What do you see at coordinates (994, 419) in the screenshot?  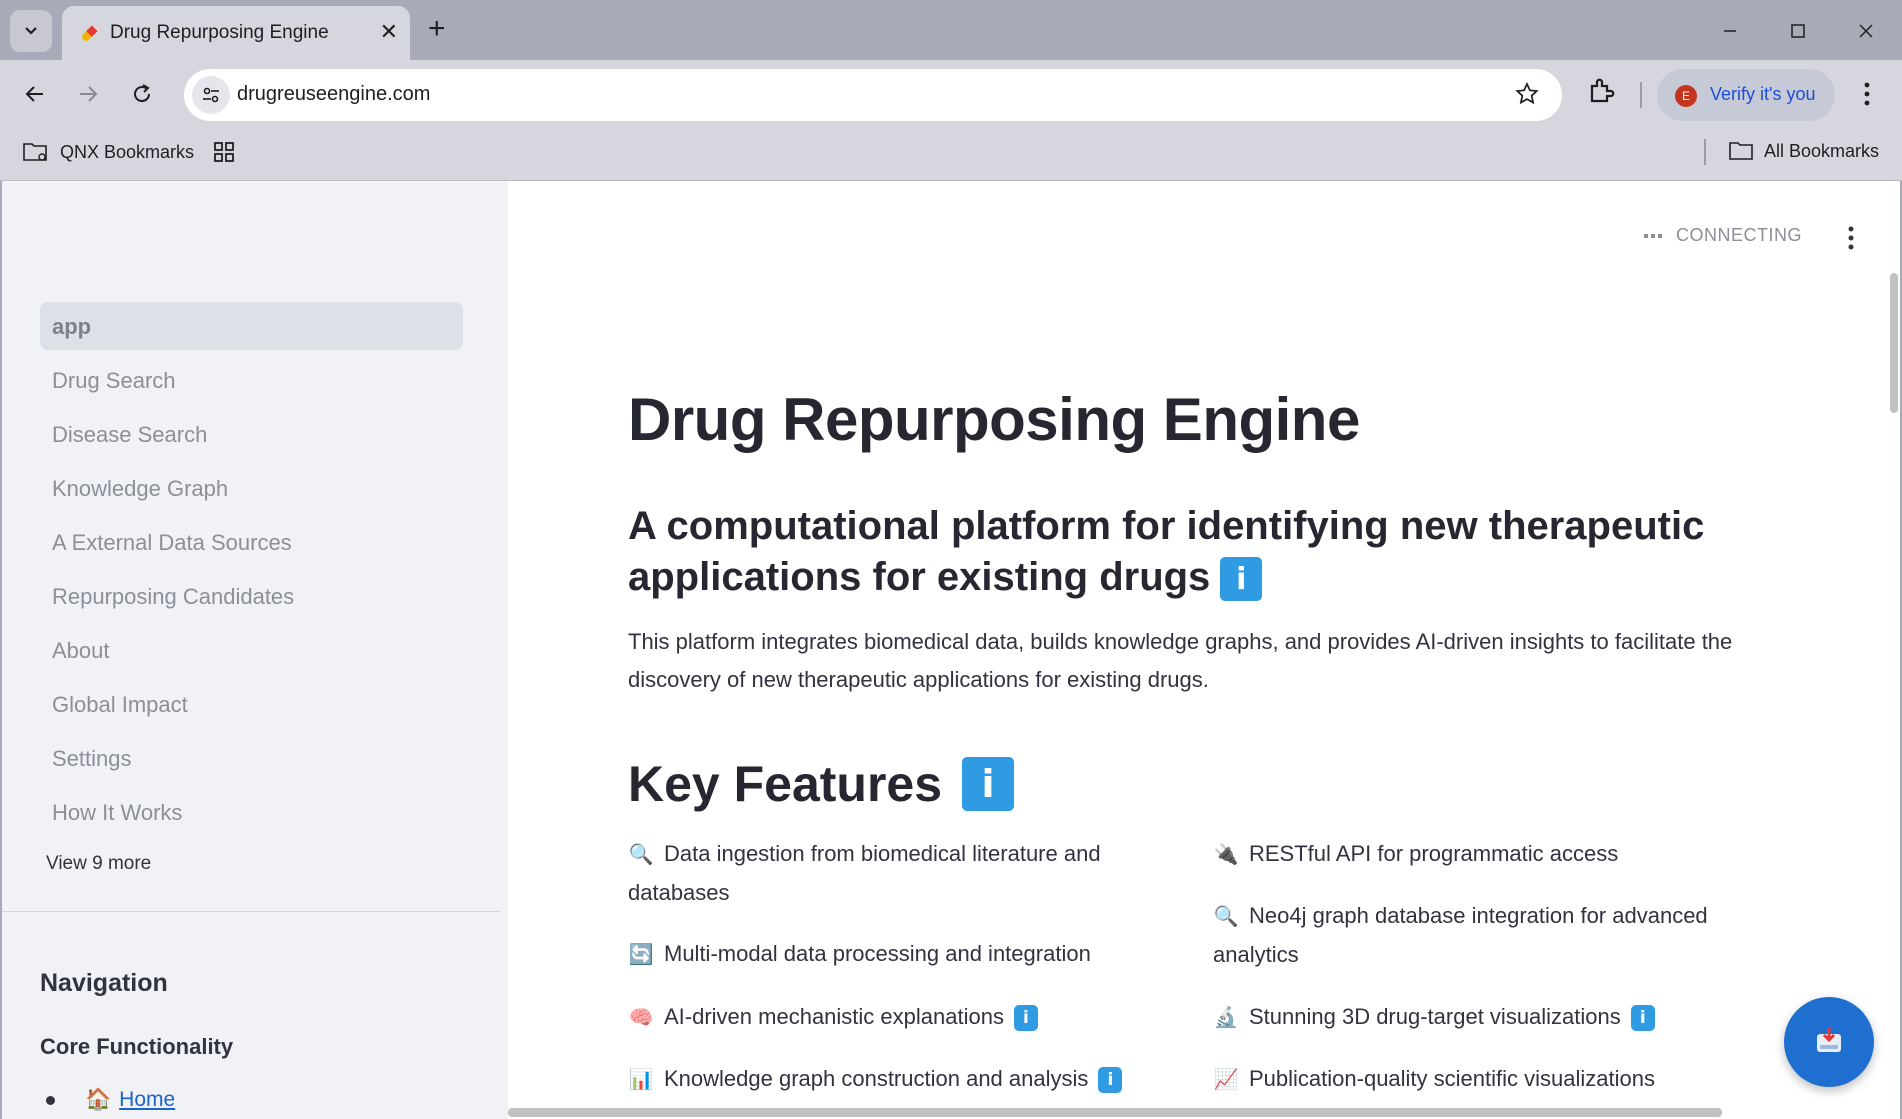 I see `page-title: Drug Repurposing Engine` at bounding box center [994, 419].